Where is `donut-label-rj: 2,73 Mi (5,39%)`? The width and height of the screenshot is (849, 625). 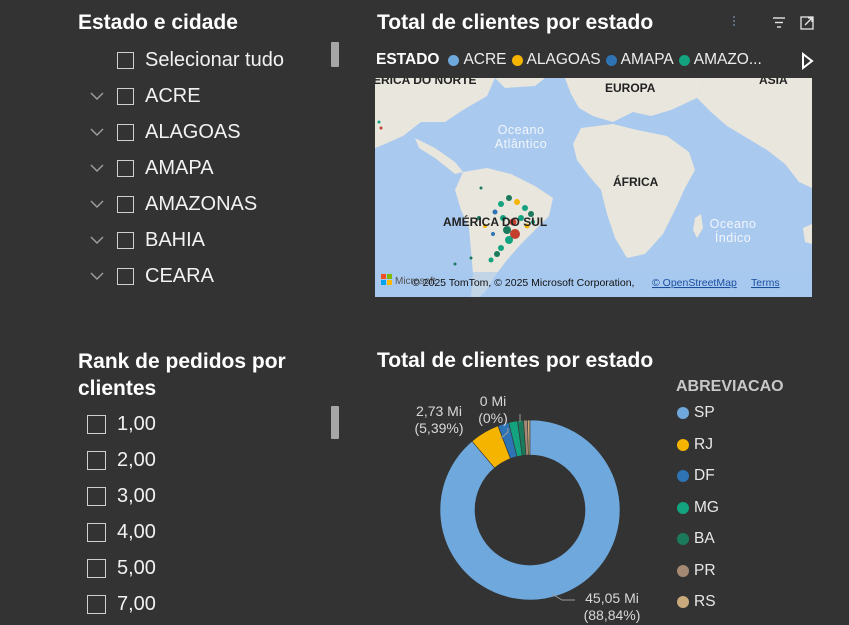
donut-label-rj: 2,73 Mi (5,39%) is located at coordinates (439, 419).